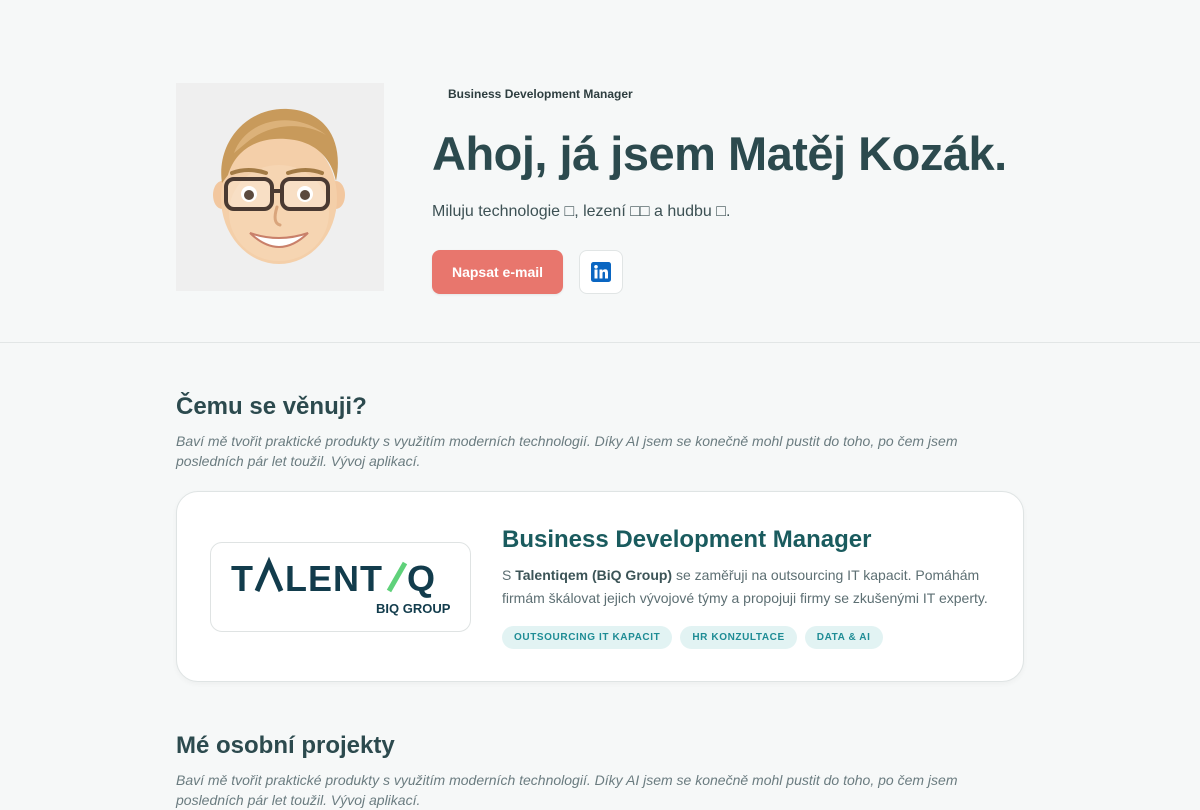 The height and width of the screenshot is (810, 1200). I want to click on logo-sub-text: BIQ GROUP, so click(413, 608).